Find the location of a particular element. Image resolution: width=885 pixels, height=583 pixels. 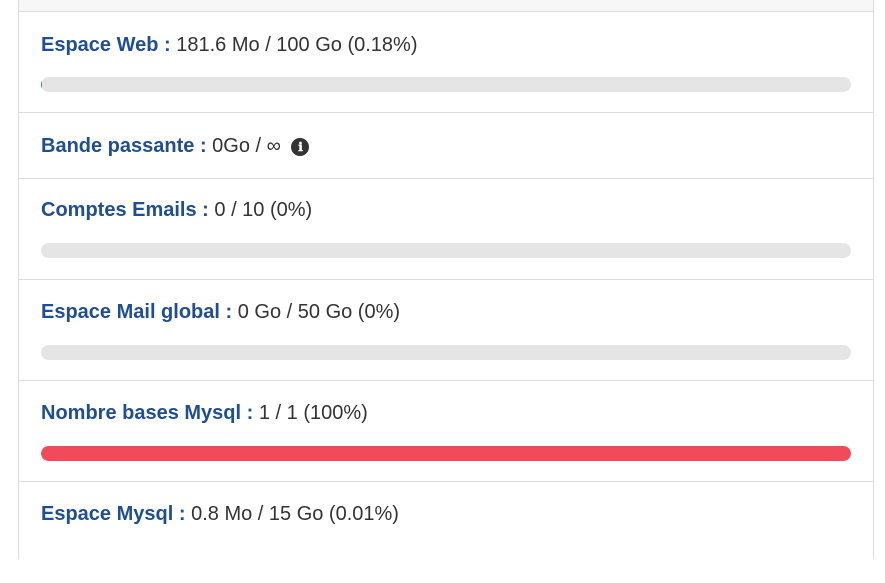

quota-line: Espace Mail global : 0 Go / 50 Go (0%) is located at coordinates (220, 312).